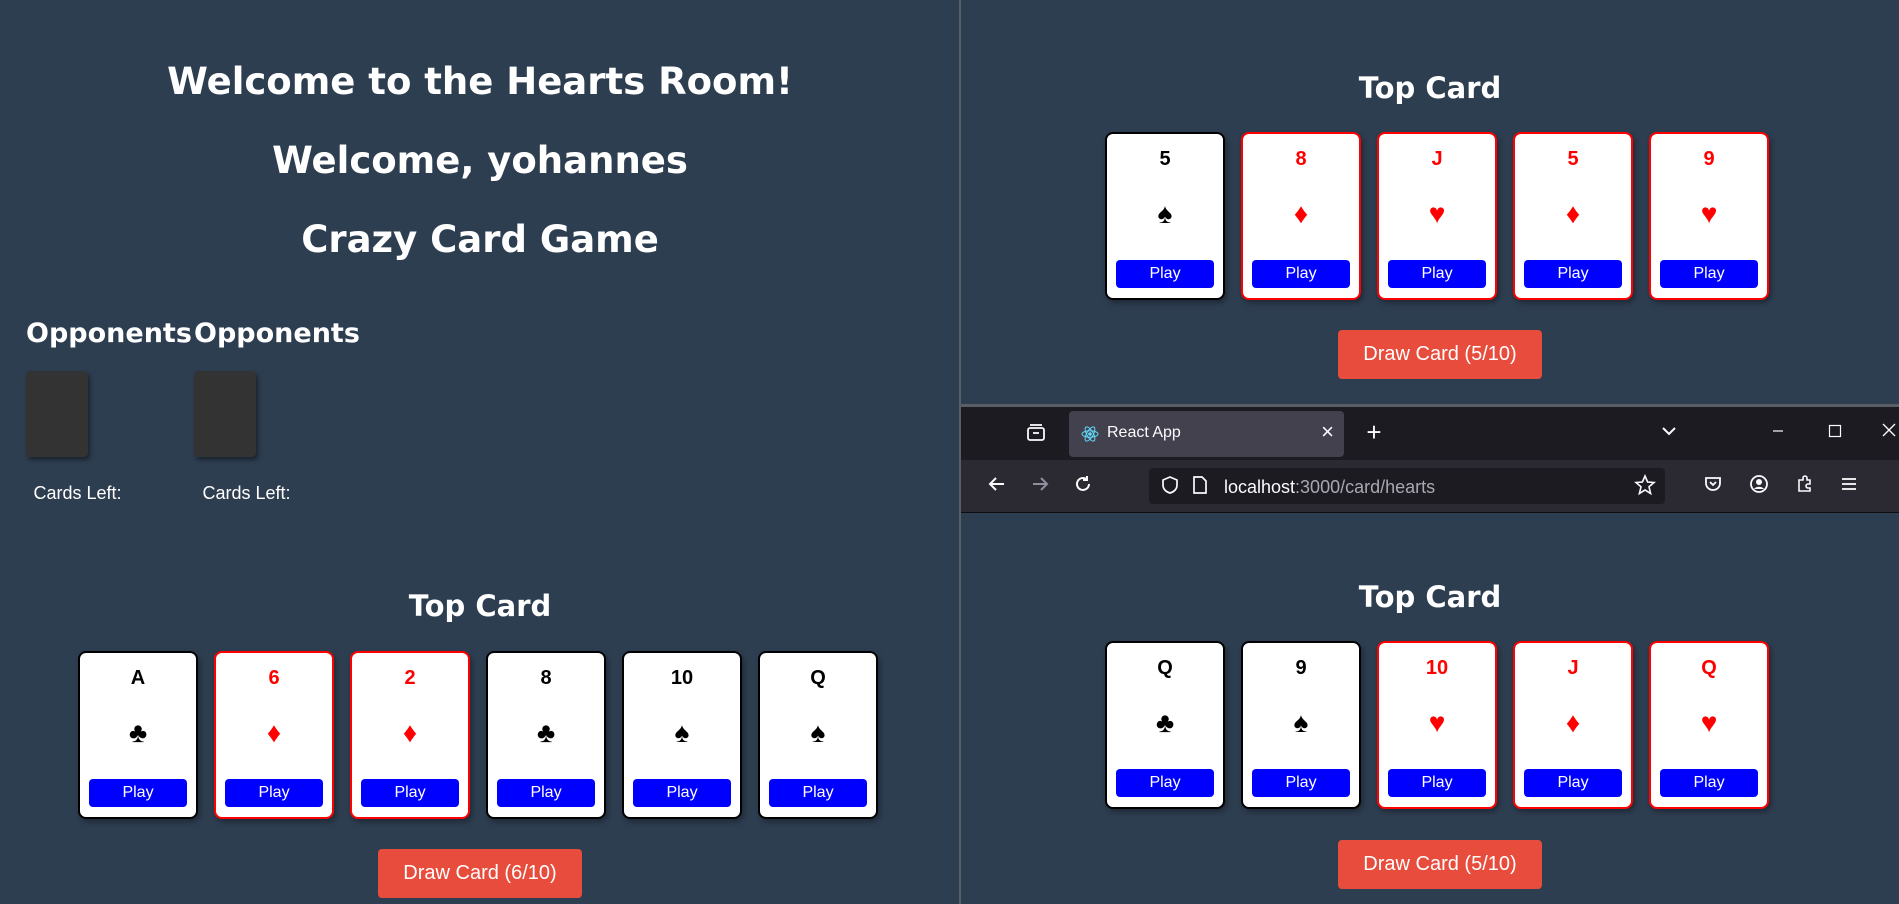 This screenshot has width=1899, height=904. I want to click on player-hand: A ♣ Play 6 ♦ Play 2 ♦ Play 8 ♣ Play 10 ♠ Play Q ♠ Play, so click(478, 735).